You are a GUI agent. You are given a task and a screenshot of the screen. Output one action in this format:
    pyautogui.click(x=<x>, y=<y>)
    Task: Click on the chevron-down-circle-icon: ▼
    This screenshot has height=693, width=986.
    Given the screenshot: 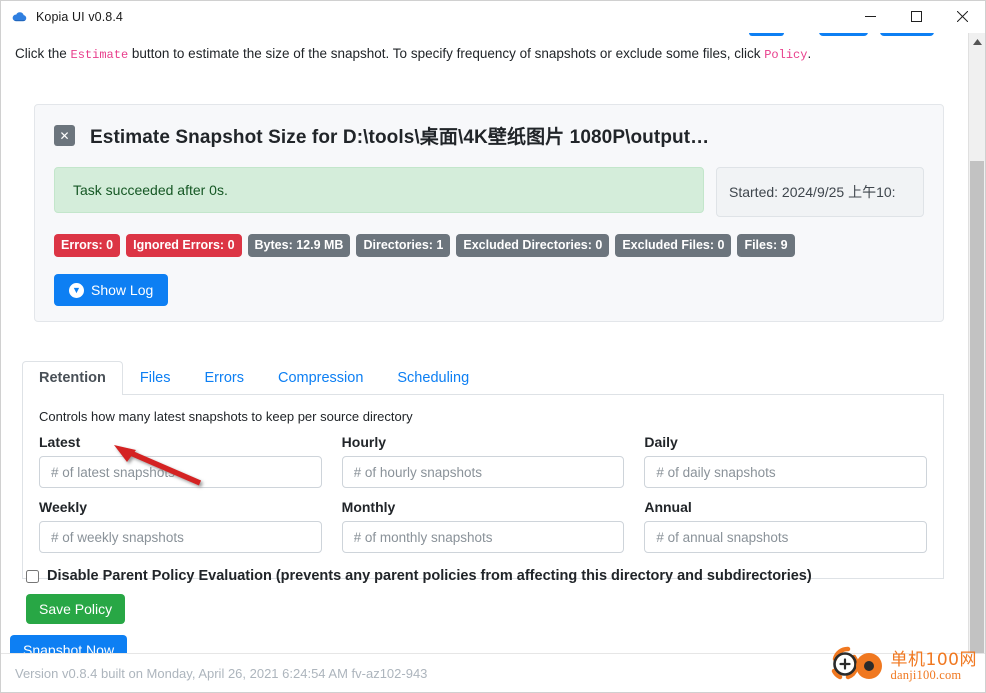 What is the action you would take?
    pyautogui.click(x=76, y=290)
    